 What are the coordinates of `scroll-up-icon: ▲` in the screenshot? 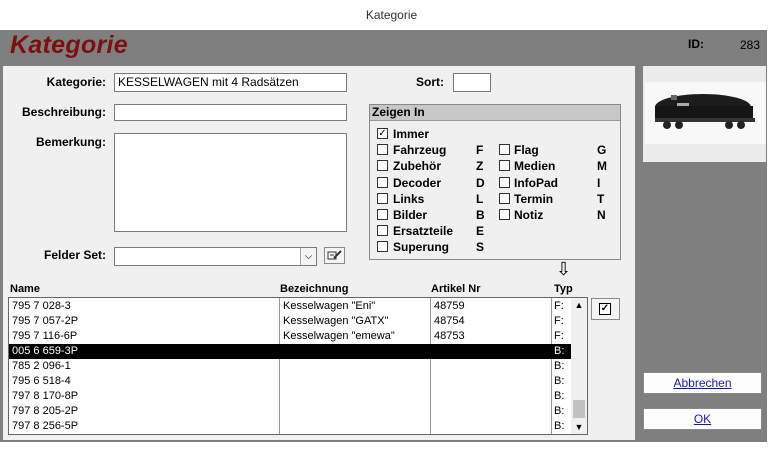 It's located at (579, 305).